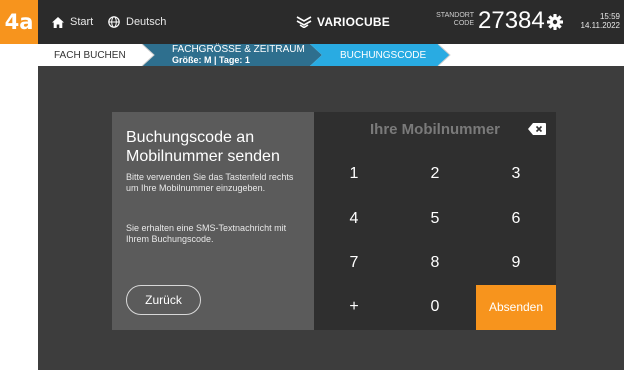 The height and width of the screenshot is (370, 624). Describe the element at coordinates (516, 219) in the screenshot. I see `key-6: 6` at that location.